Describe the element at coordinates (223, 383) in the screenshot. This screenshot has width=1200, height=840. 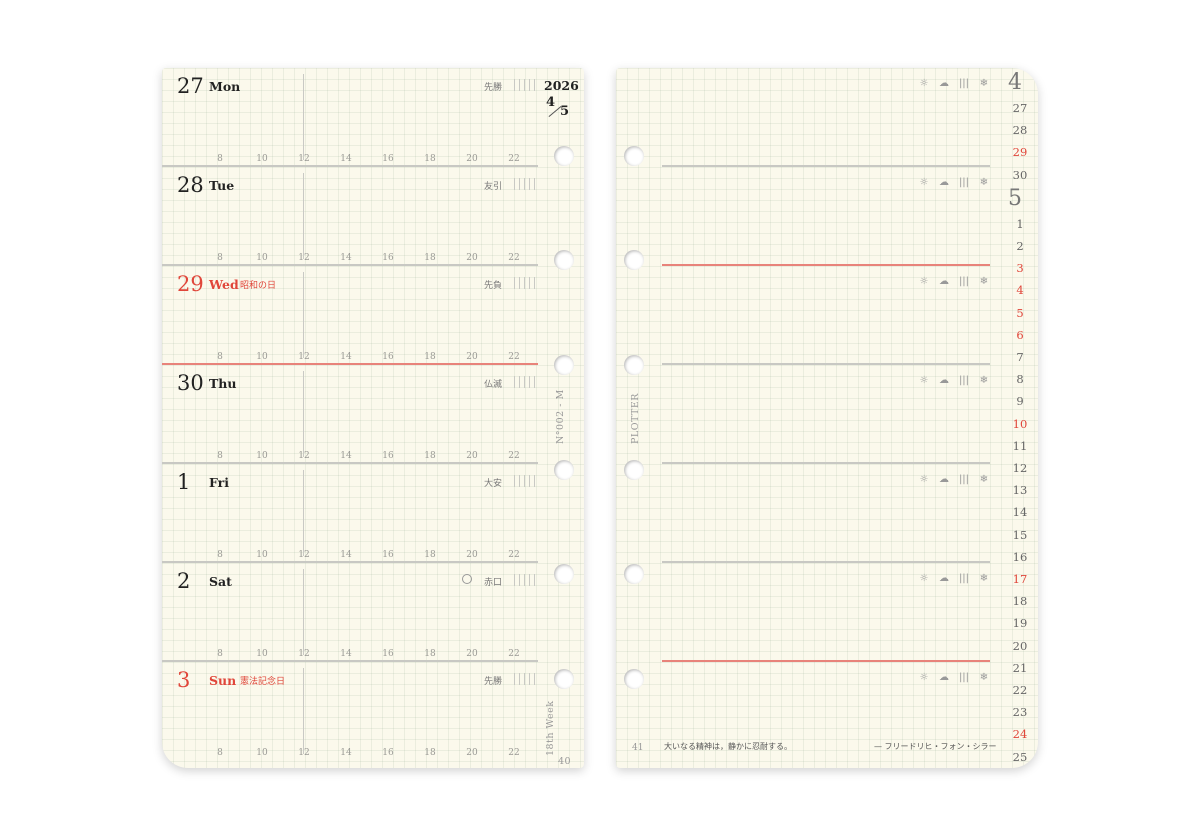
I see `weekday-label: Thu` at that location.